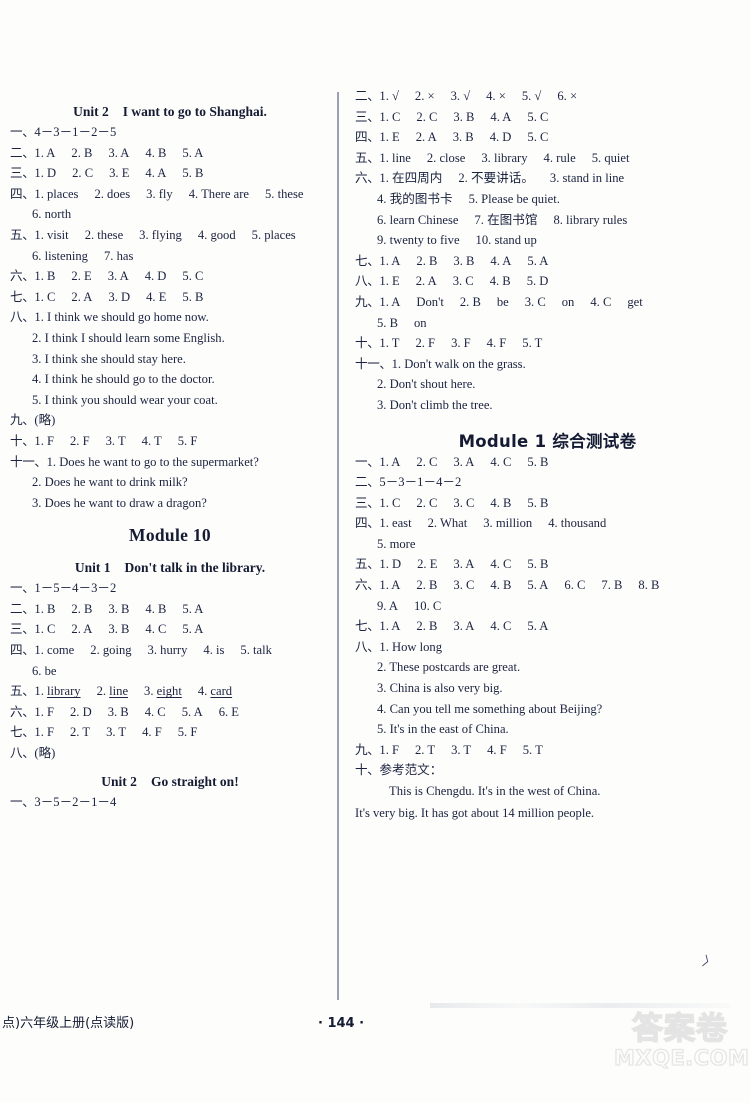 The image size is (750, 1103). I want to click on watermark-cjk-text: 答案卷, so click(679, 1029).